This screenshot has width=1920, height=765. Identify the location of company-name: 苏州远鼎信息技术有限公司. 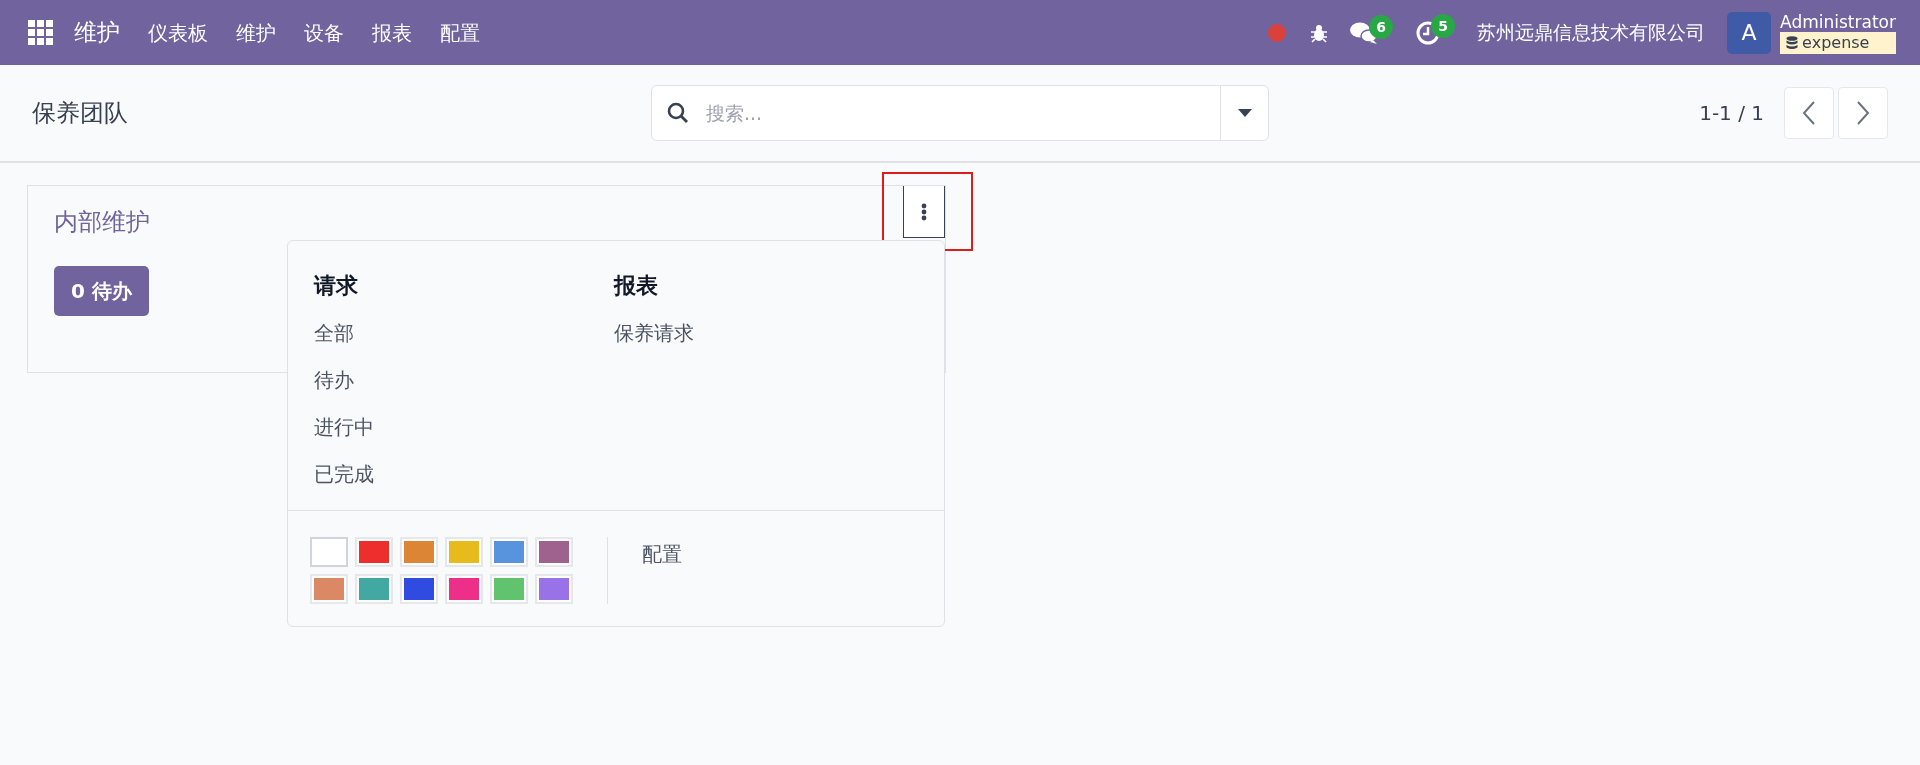
(1591, 32).